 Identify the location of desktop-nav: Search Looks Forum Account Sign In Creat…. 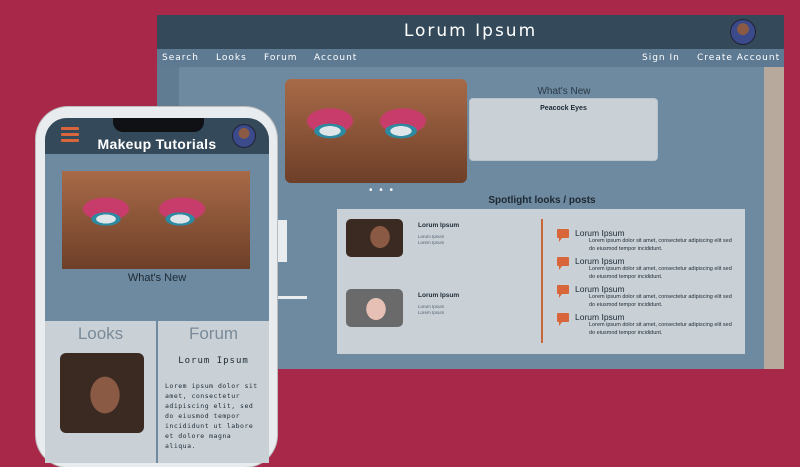
(470, 58).